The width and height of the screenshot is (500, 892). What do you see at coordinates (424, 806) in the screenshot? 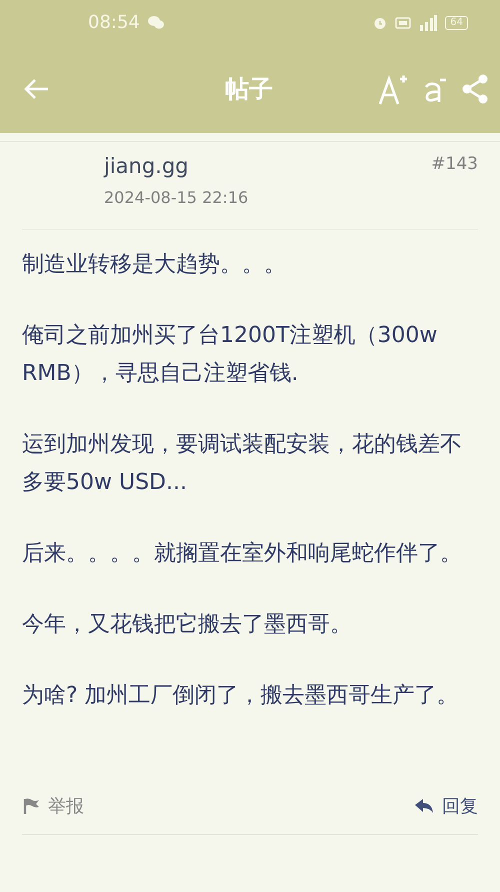
I see `reply-arrow-icon` at bounding box center [424, 806].